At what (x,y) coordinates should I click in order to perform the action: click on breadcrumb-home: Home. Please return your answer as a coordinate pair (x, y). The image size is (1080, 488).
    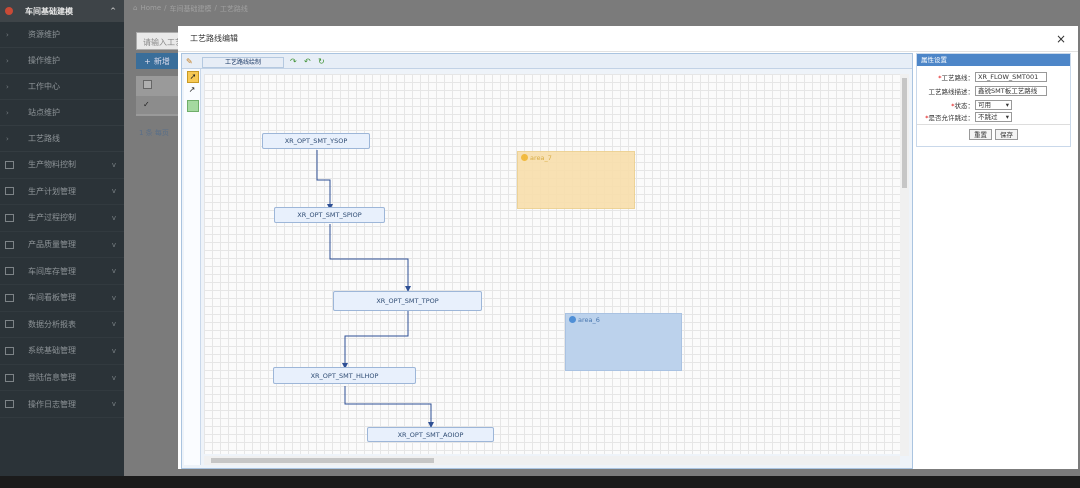
    Looking at the image, I should click on (150, 9).